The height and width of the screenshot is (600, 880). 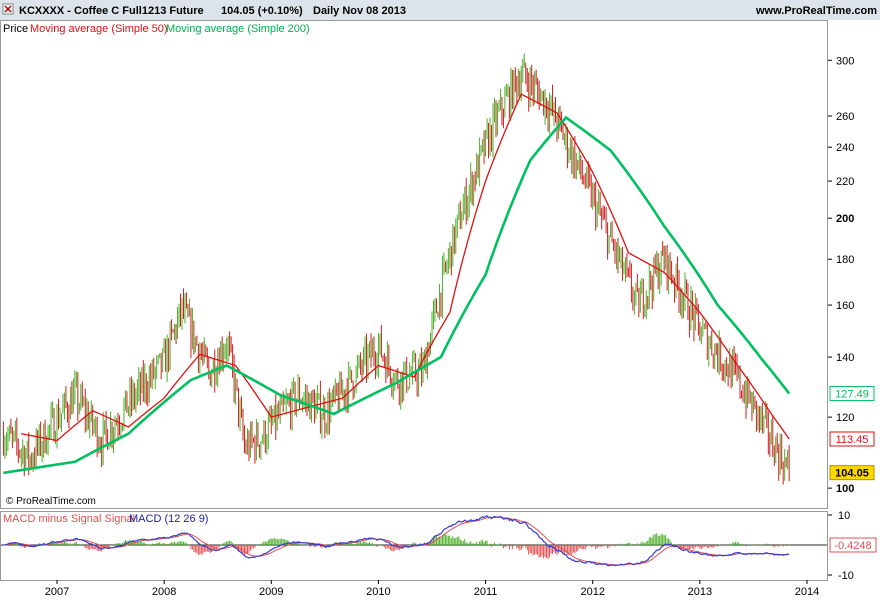 What do you see at coordinates (845, 489) in the screenshot?
I see `y-tick-label: 100` at bounding box center [845, 489].